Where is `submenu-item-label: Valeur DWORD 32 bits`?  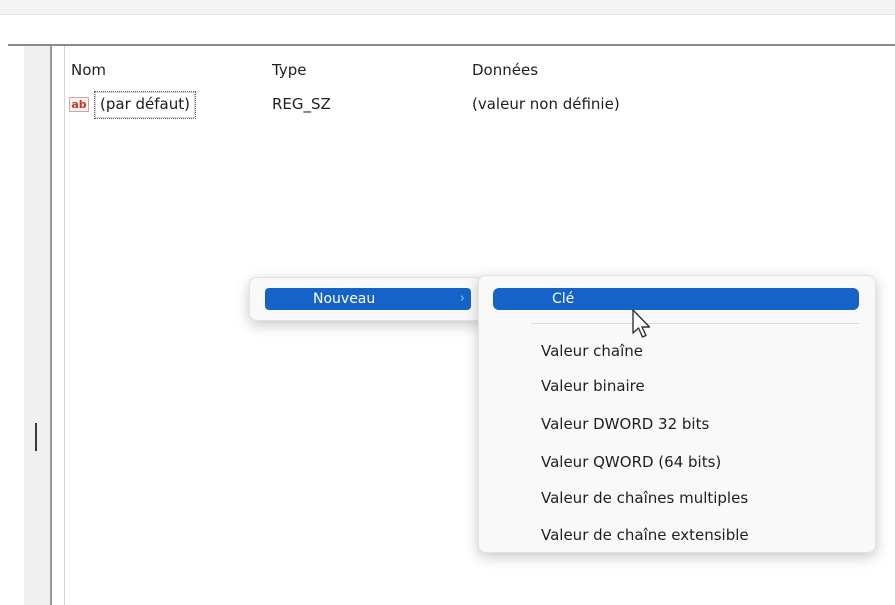 submenu-item-label: Valeur DWORD 32 bits is located at coordinates (625, 424).